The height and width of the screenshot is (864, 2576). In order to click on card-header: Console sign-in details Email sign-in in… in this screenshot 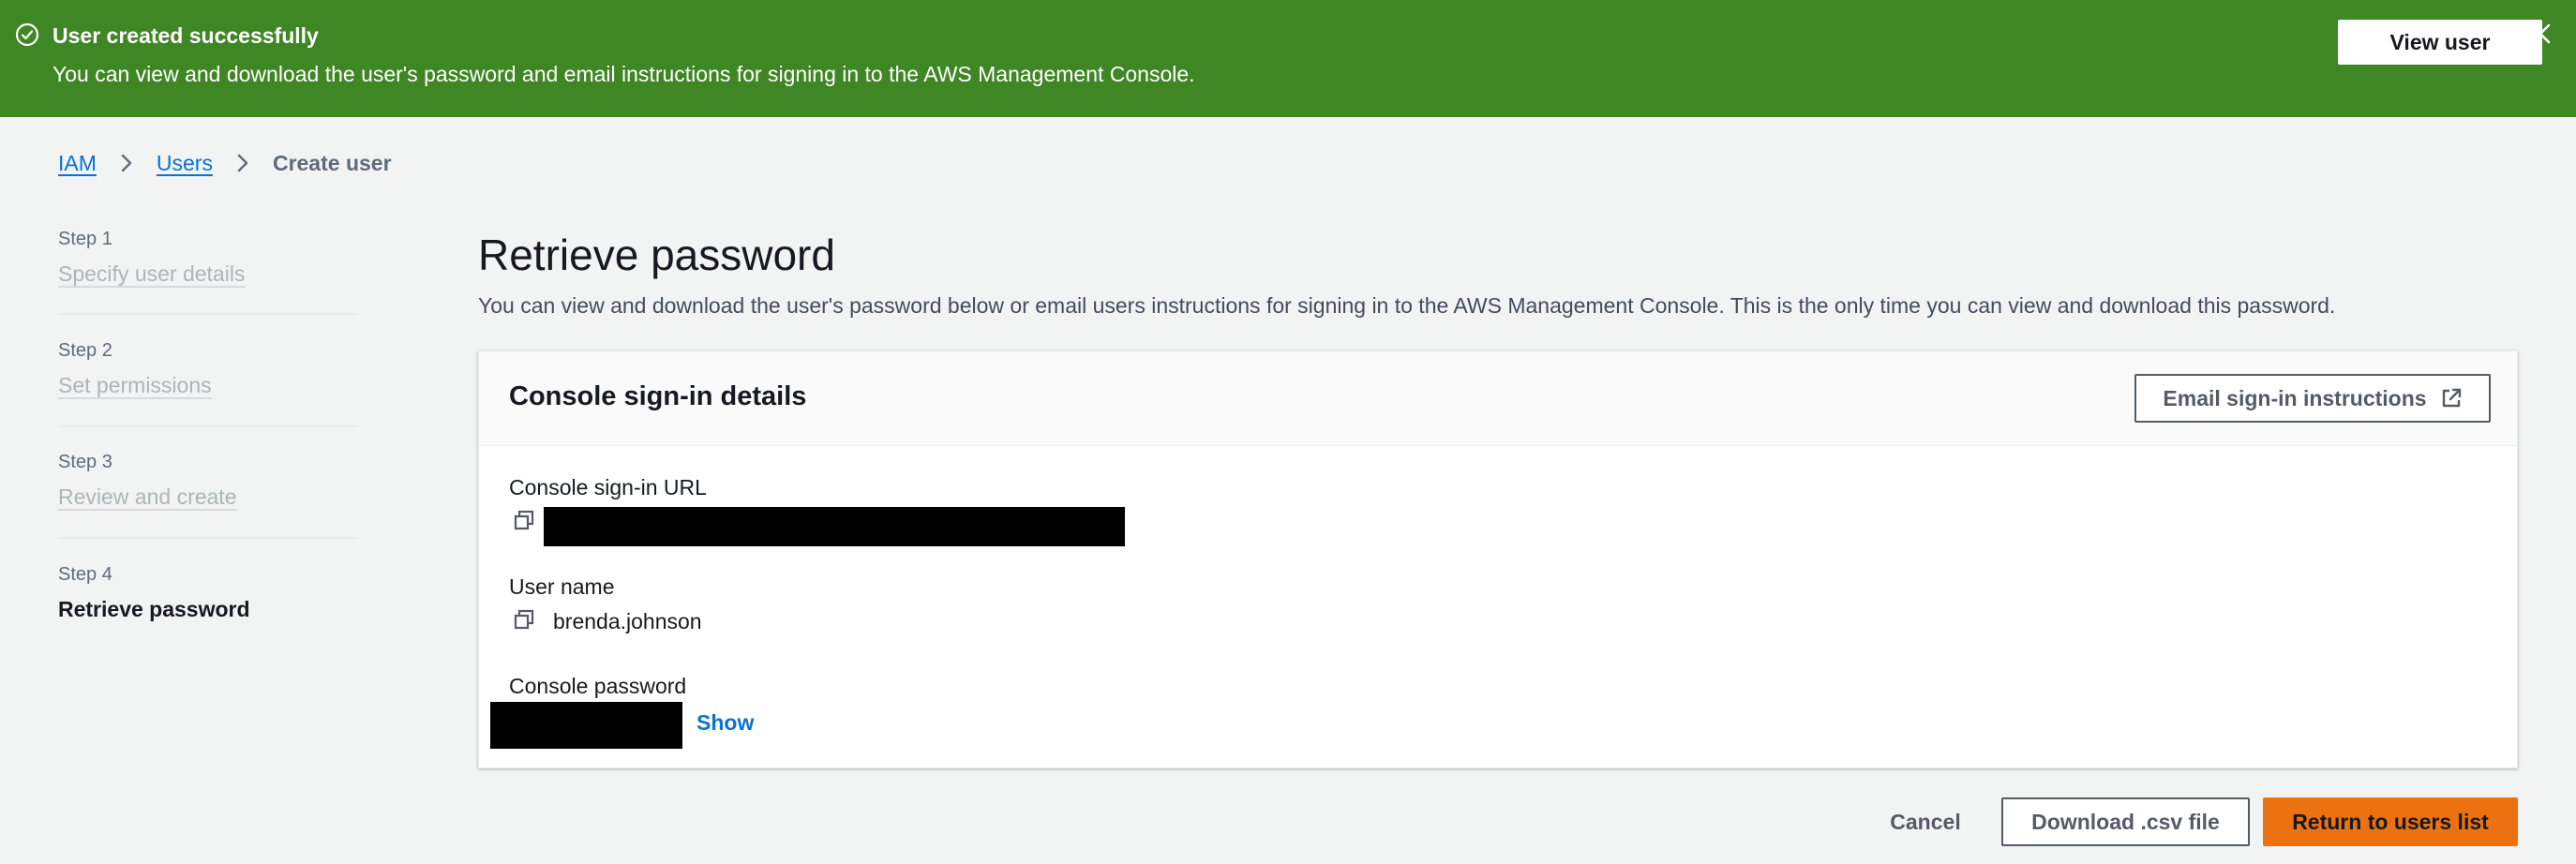, I will do `click(1498, 398)`.